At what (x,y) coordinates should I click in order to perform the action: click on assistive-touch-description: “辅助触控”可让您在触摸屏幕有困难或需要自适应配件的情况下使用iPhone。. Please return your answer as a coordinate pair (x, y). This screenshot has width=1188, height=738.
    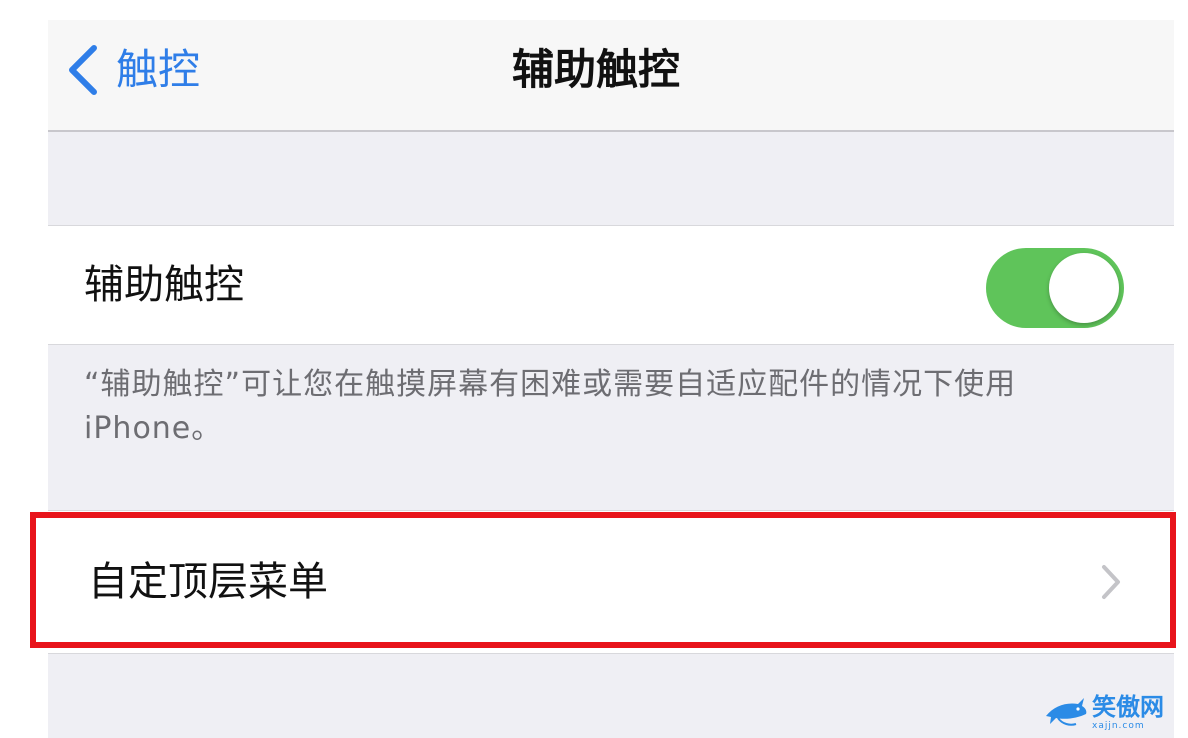
    Looking at the image, I should click on (550, 406).